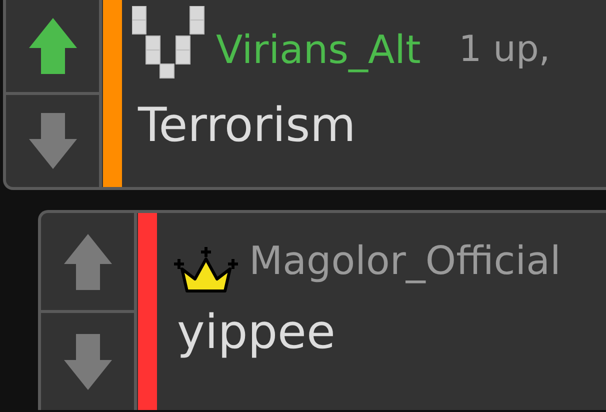 This screenshot has width=606, height=412. I want to click on author-link: Magolor_Official, so click(405, 267).